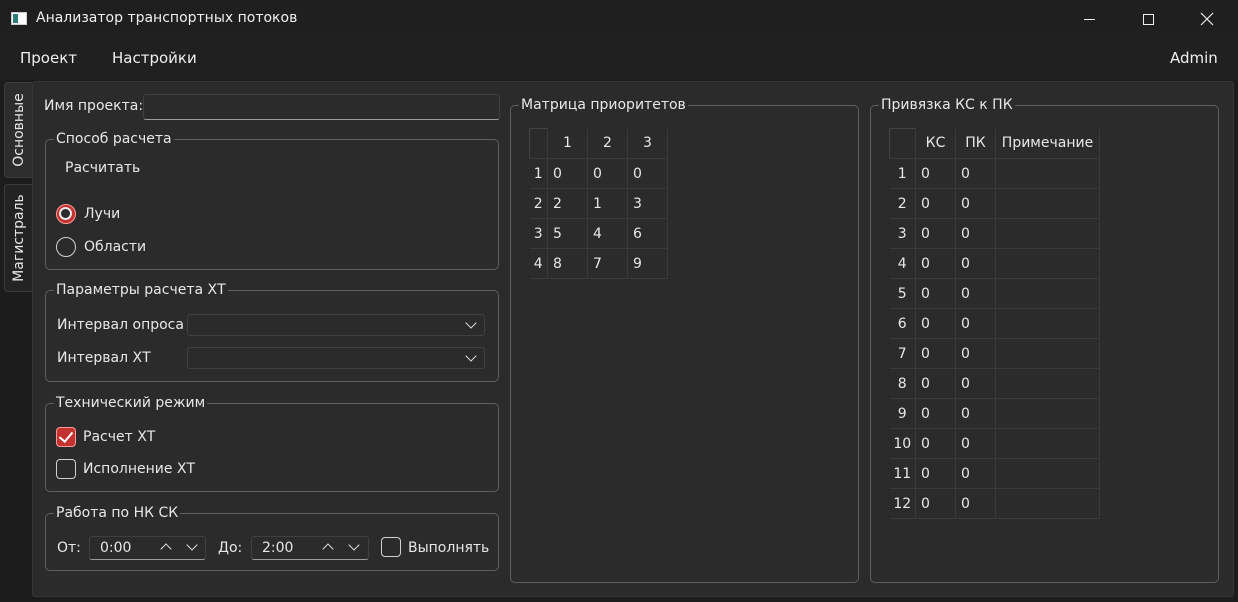 This screenshot has height=602, width=1238. What do you see at coordinates (538, 143) in the screenshot?
I see `table-corner` at bounding box center [538, 143].